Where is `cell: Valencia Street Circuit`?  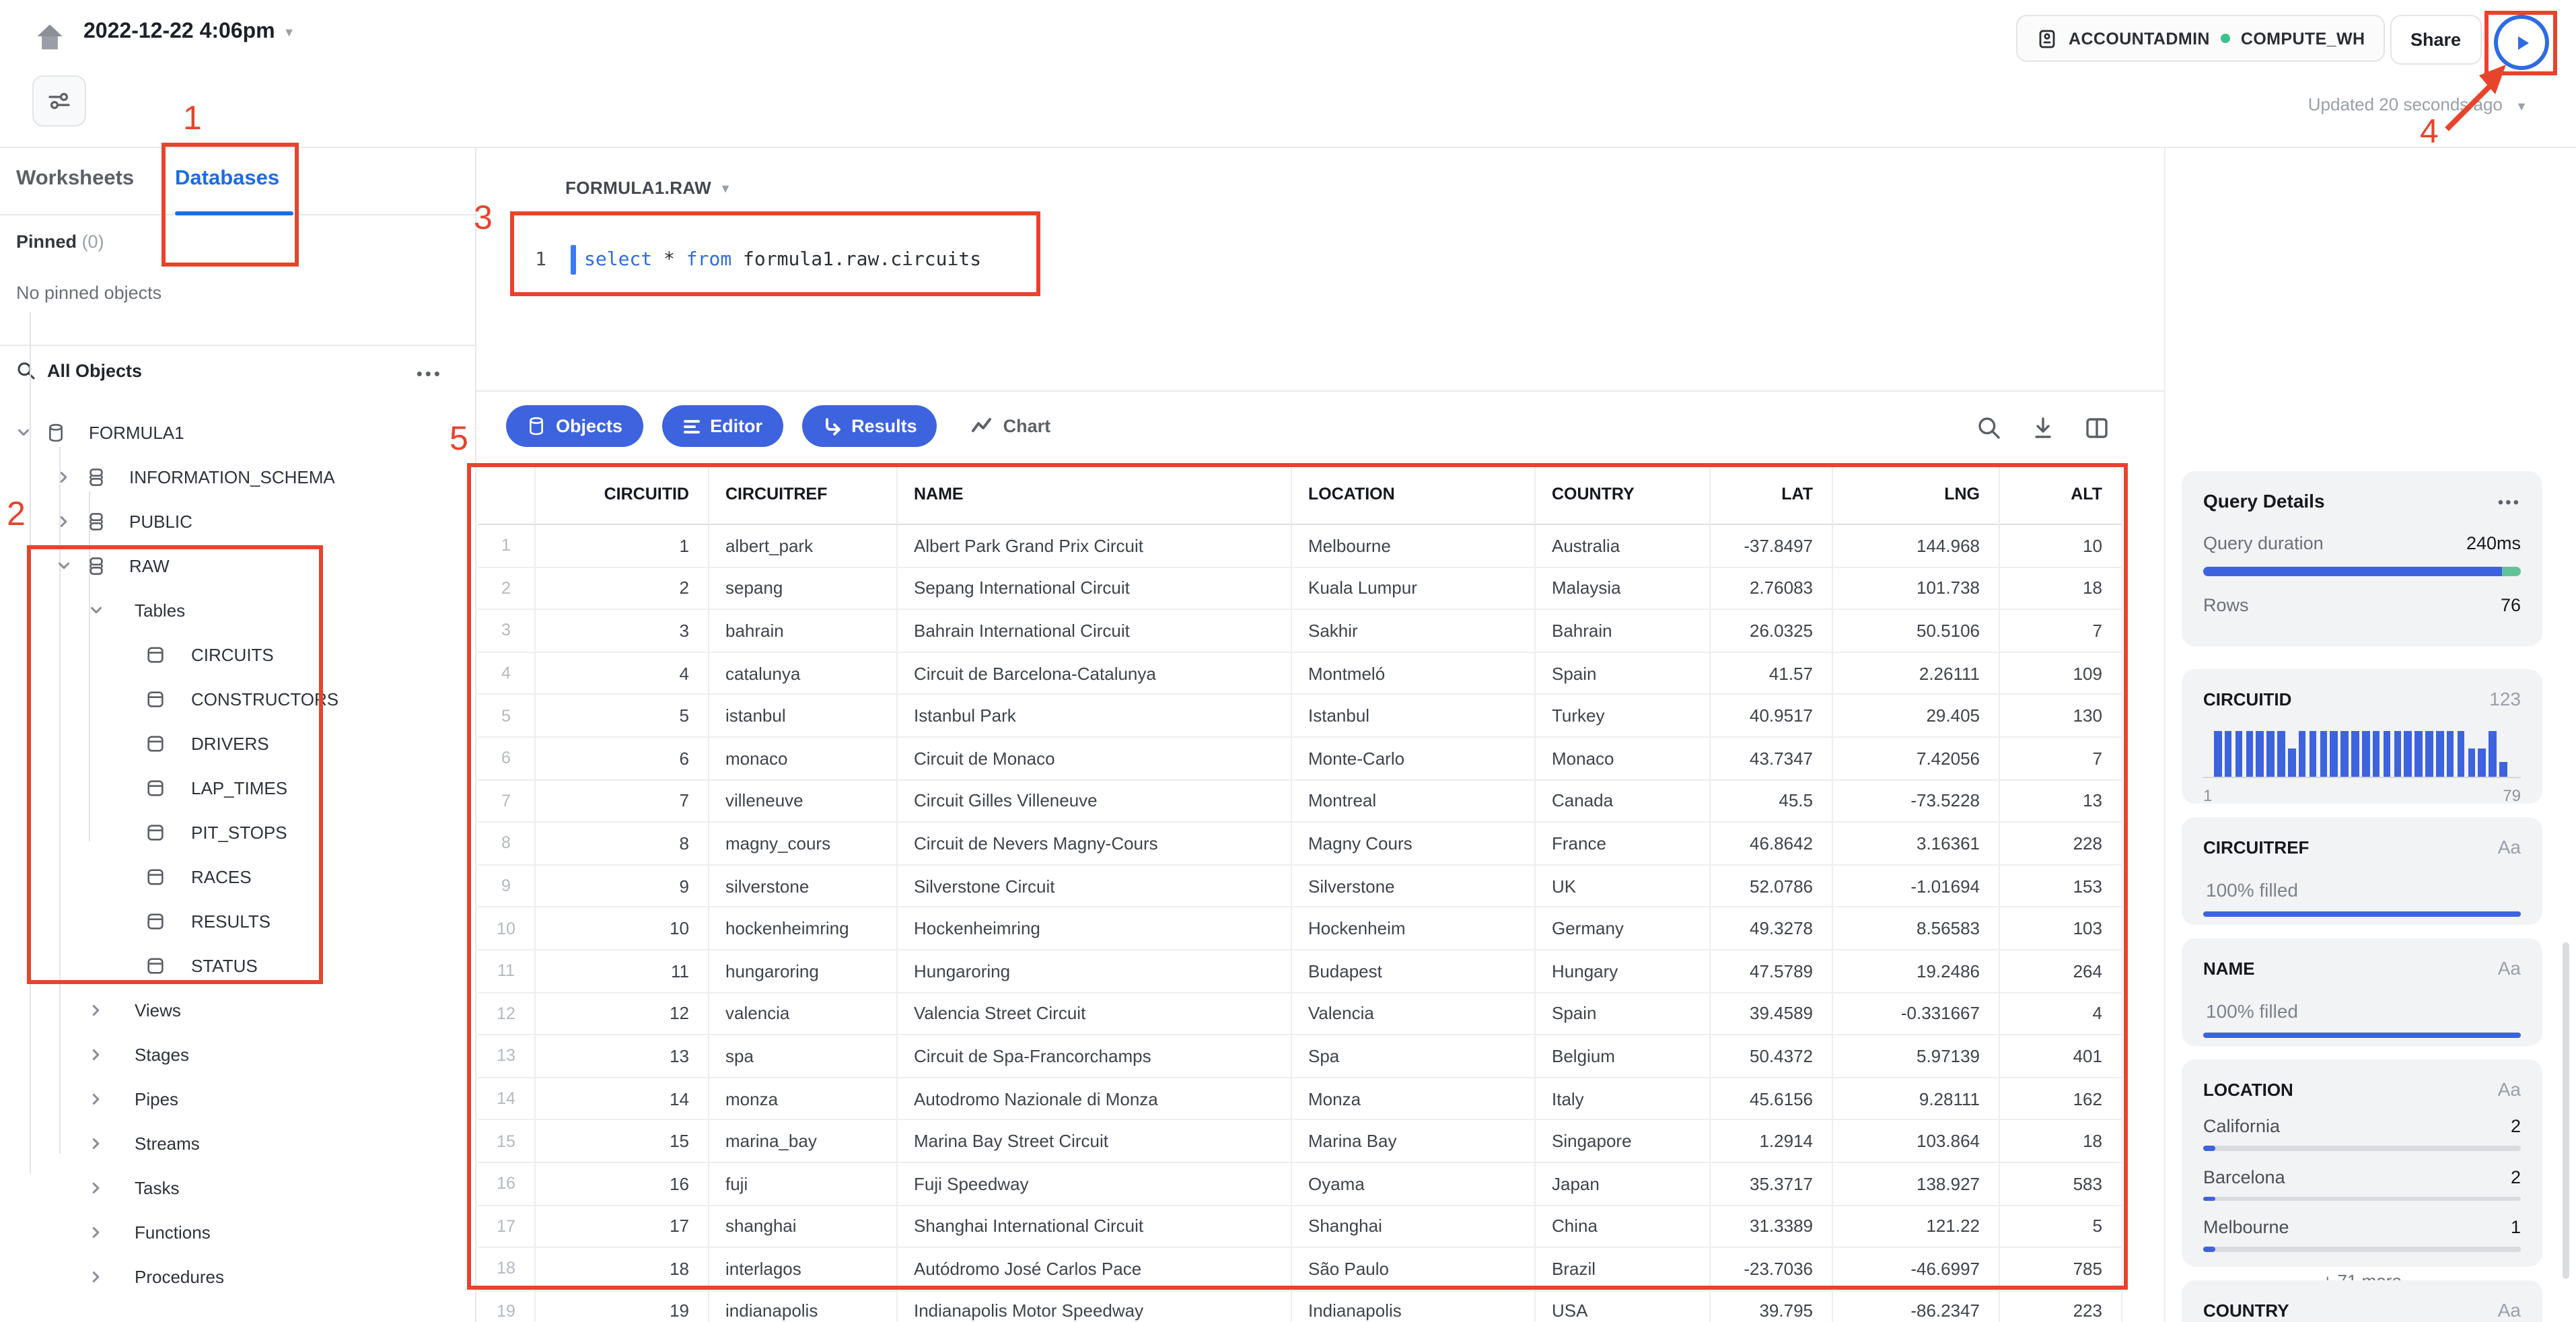 cell: Valencia Street Circuit is located at coordinates (1095, 1014).